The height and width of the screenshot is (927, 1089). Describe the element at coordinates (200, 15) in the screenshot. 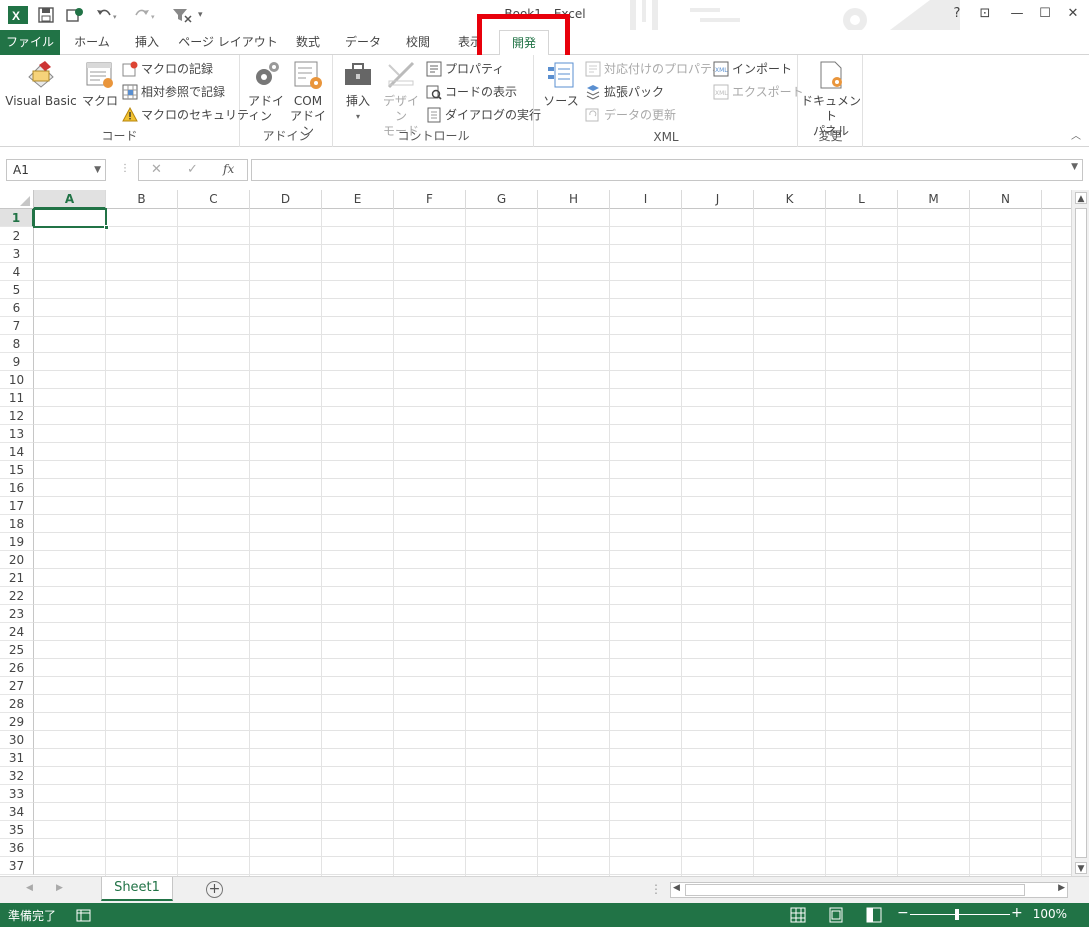

I see `customize-qa-icon: ▾` at that location.